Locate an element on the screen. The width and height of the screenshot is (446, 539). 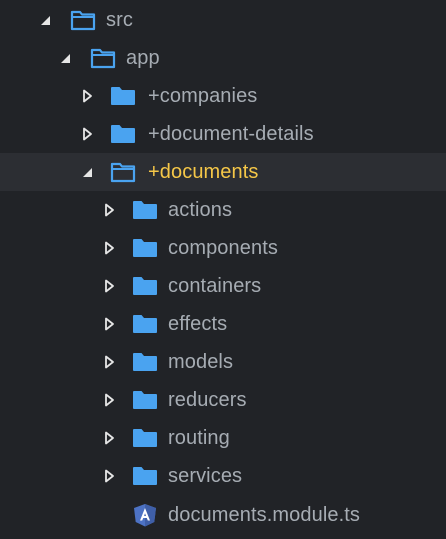
tree-item-containers: containers is located at coordinates (223, 286).